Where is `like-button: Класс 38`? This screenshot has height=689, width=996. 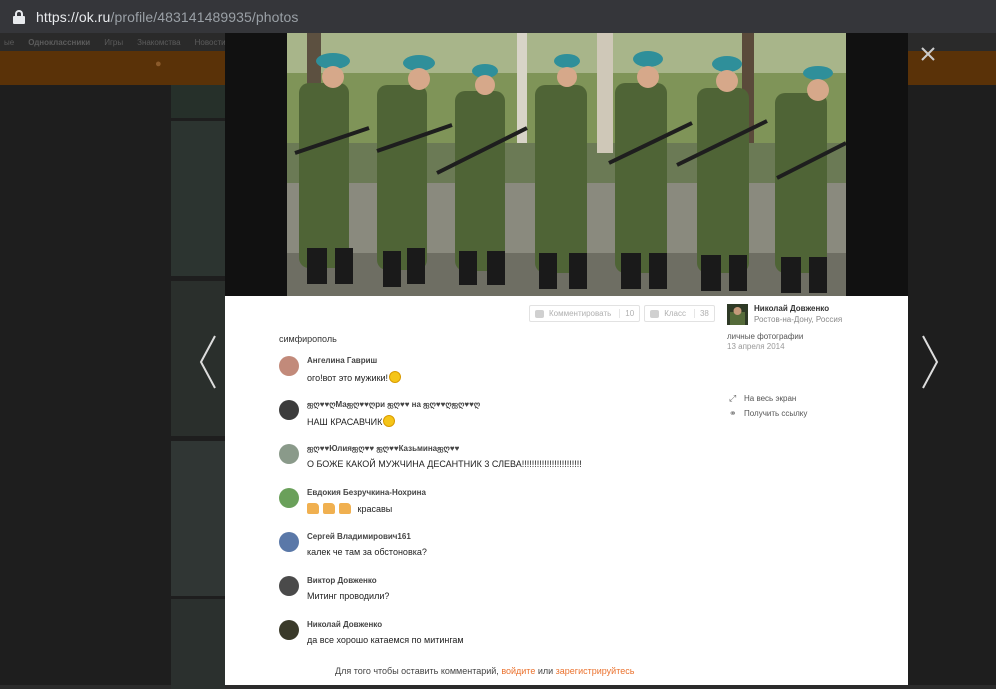
like-button: Класс 38 is located at coordinates (679, 313).